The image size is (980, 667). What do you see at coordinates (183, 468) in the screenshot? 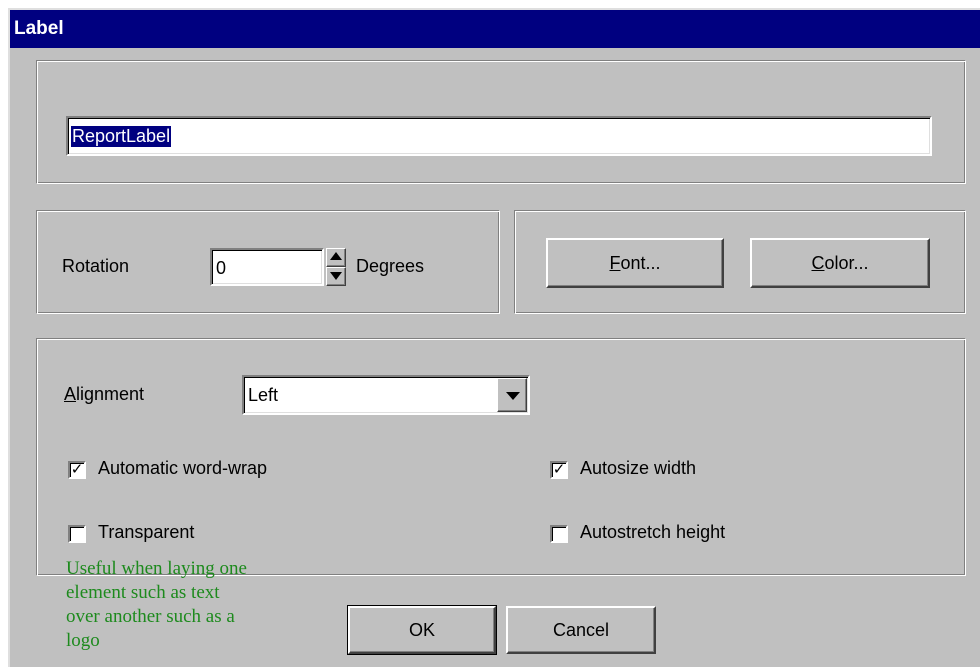
I see `word-wrap-label: Automatic word-wrap` at bounding box center [183, 468].